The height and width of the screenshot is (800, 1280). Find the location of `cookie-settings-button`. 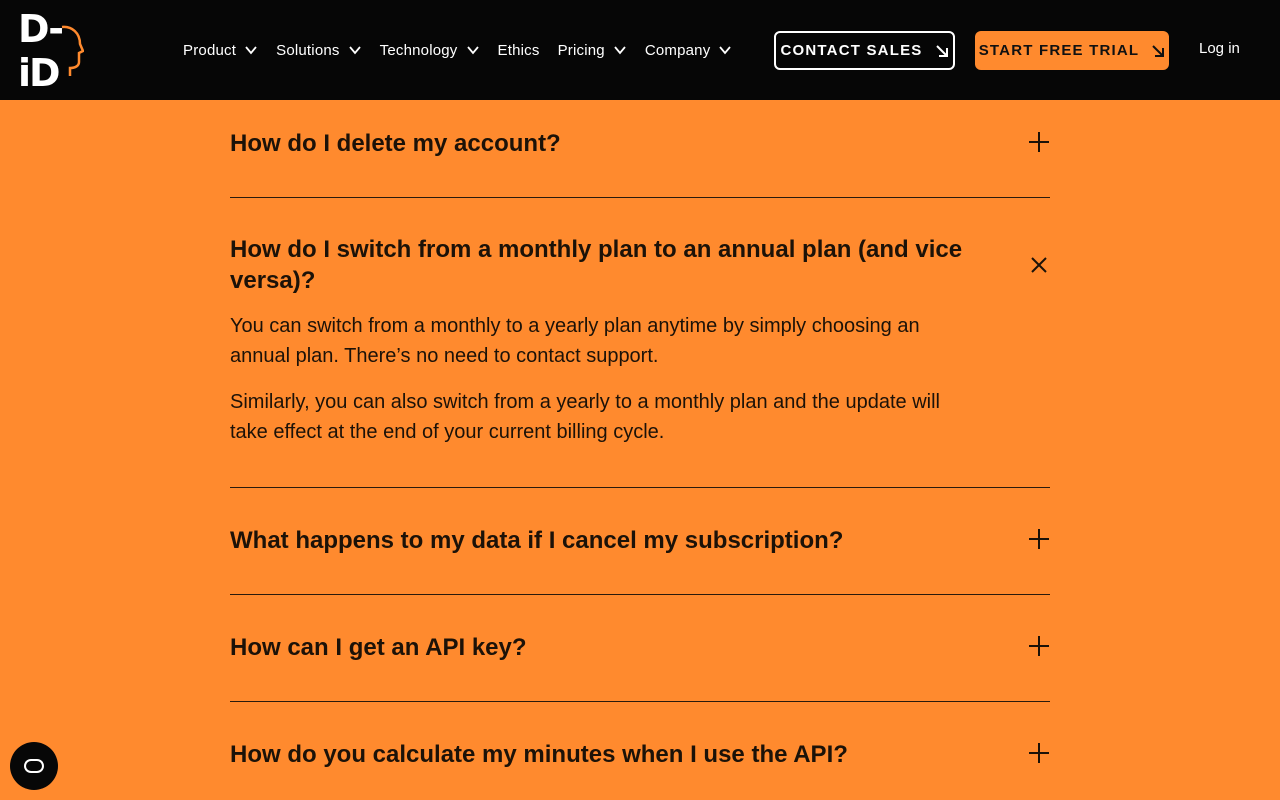

cookie-settings-button is located at coordinates (34, 766).